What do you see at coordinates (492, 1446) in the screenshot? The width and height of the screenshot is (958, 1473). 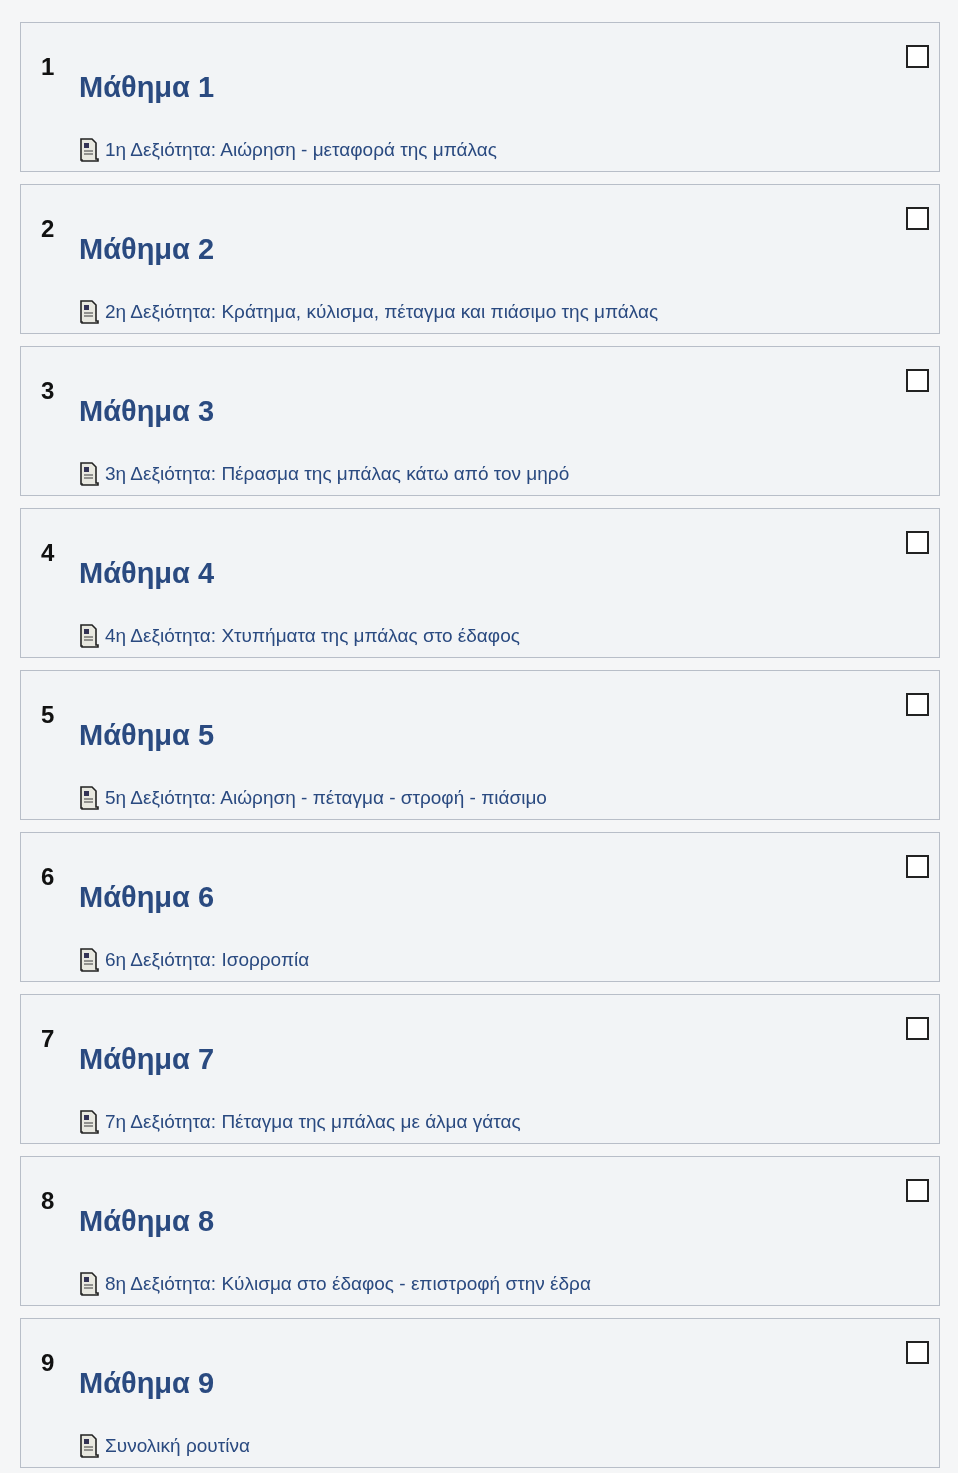 I see `activity-link: Συνολική ρουτίνα` at bounding box center [492, 1446].